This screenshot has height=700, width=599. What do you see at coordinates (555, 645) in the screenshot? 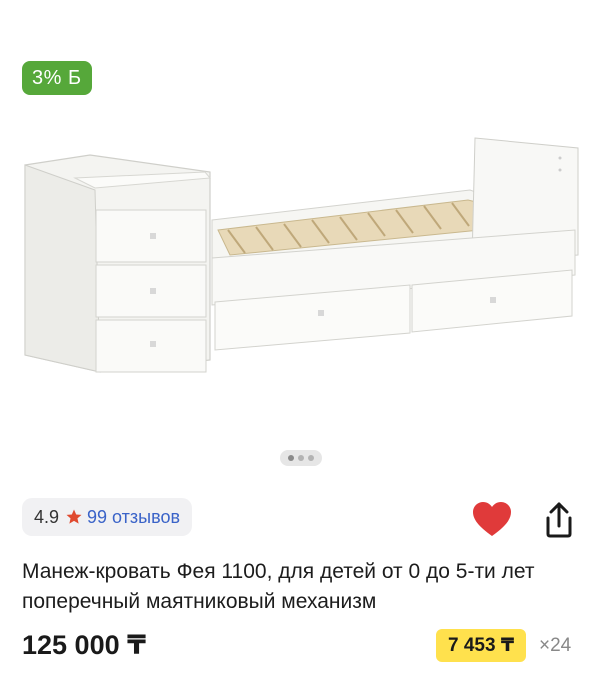
I see `installment-months: ×24` at bounding box center [555, 645].